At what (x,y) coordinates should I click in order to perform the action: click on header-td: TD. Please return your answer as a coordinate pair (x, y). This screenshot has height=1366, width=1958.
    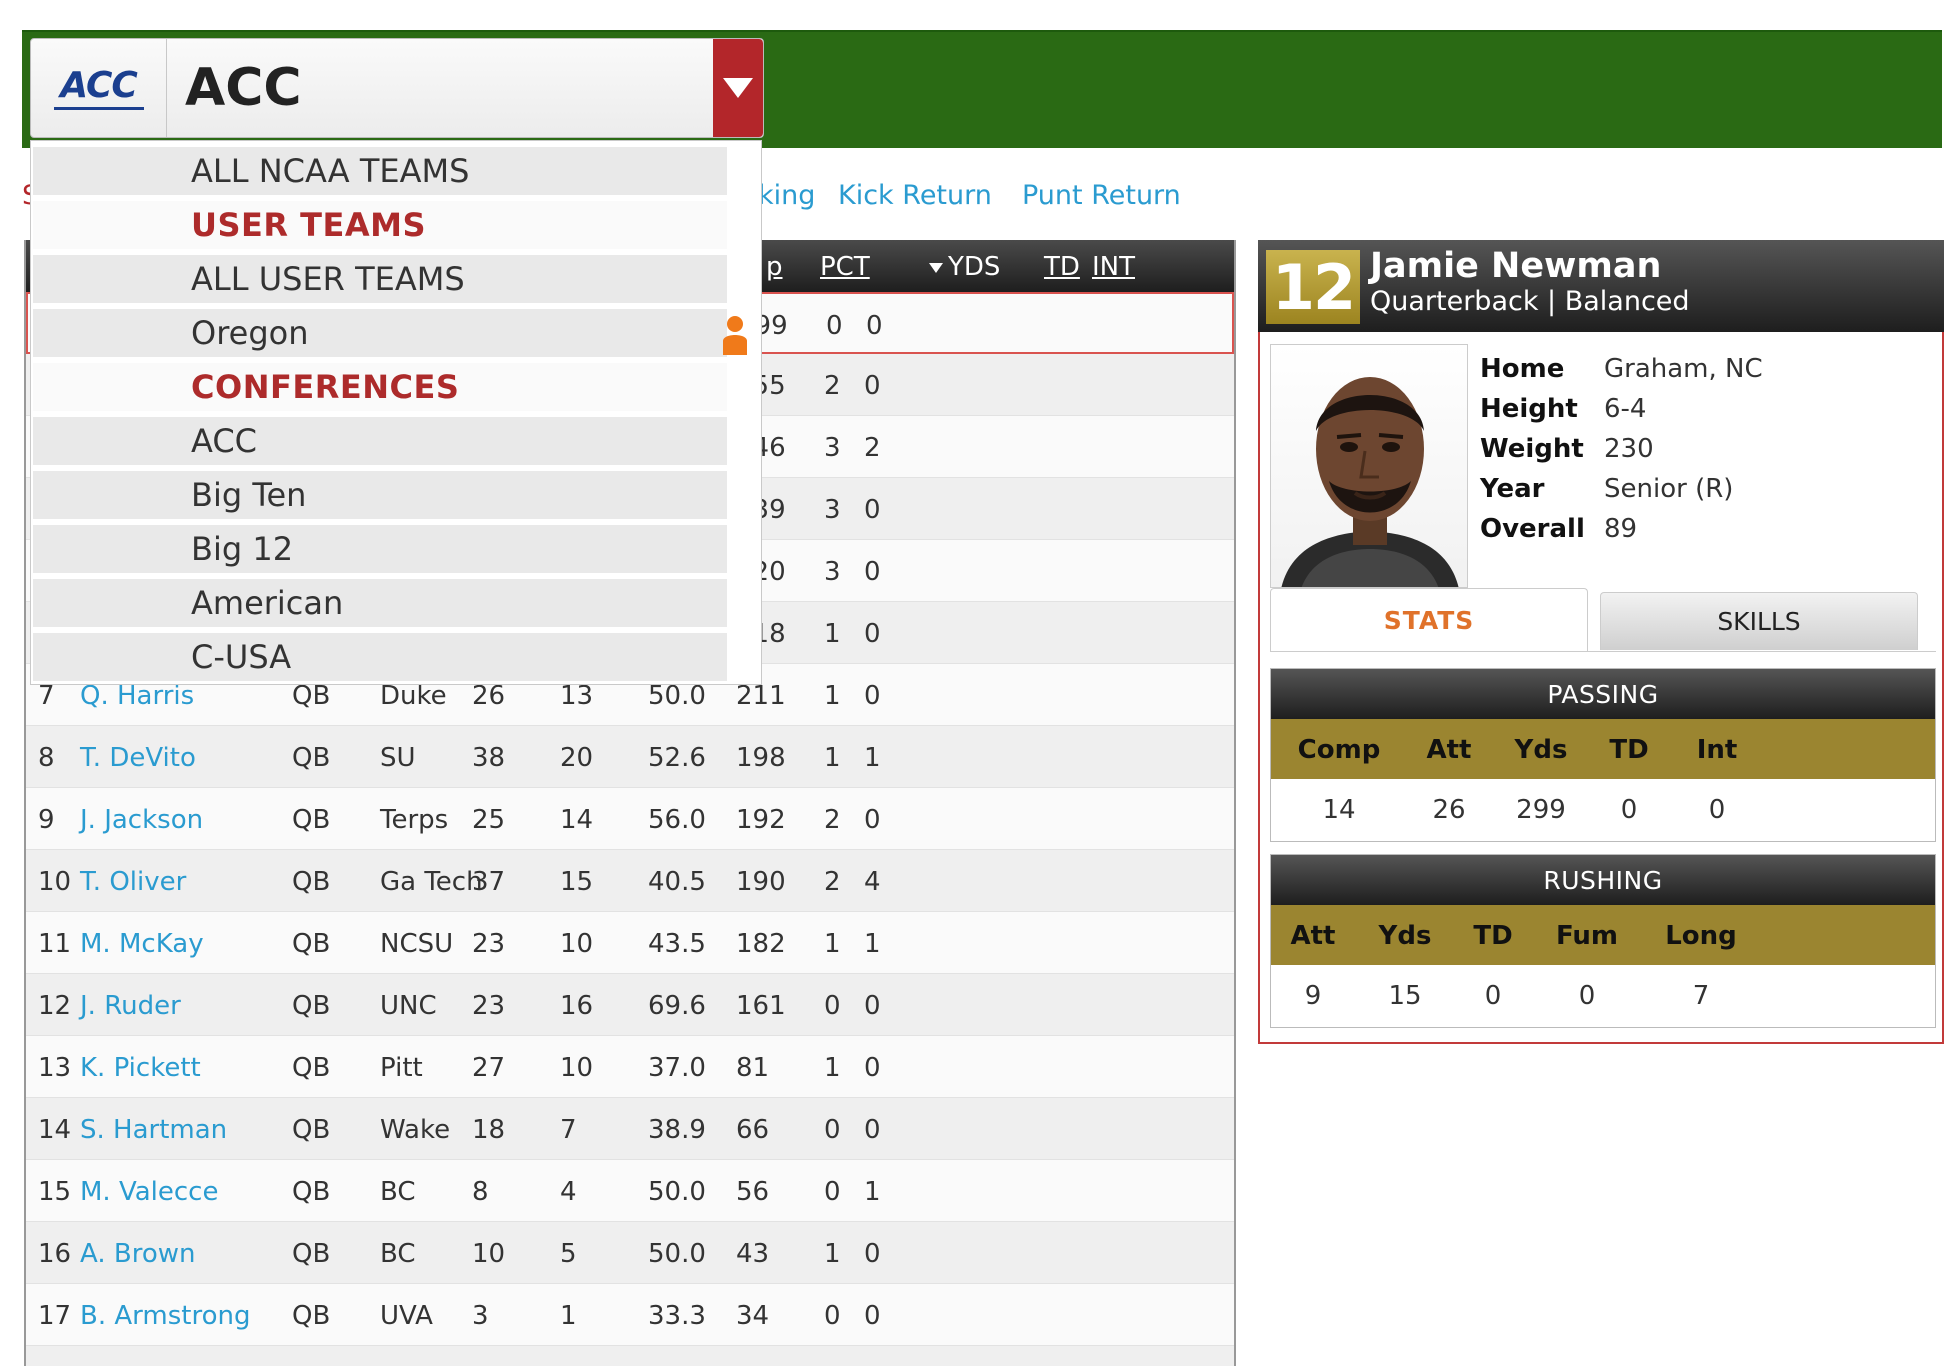
    Looking at the image, I should click on (1062, 267).